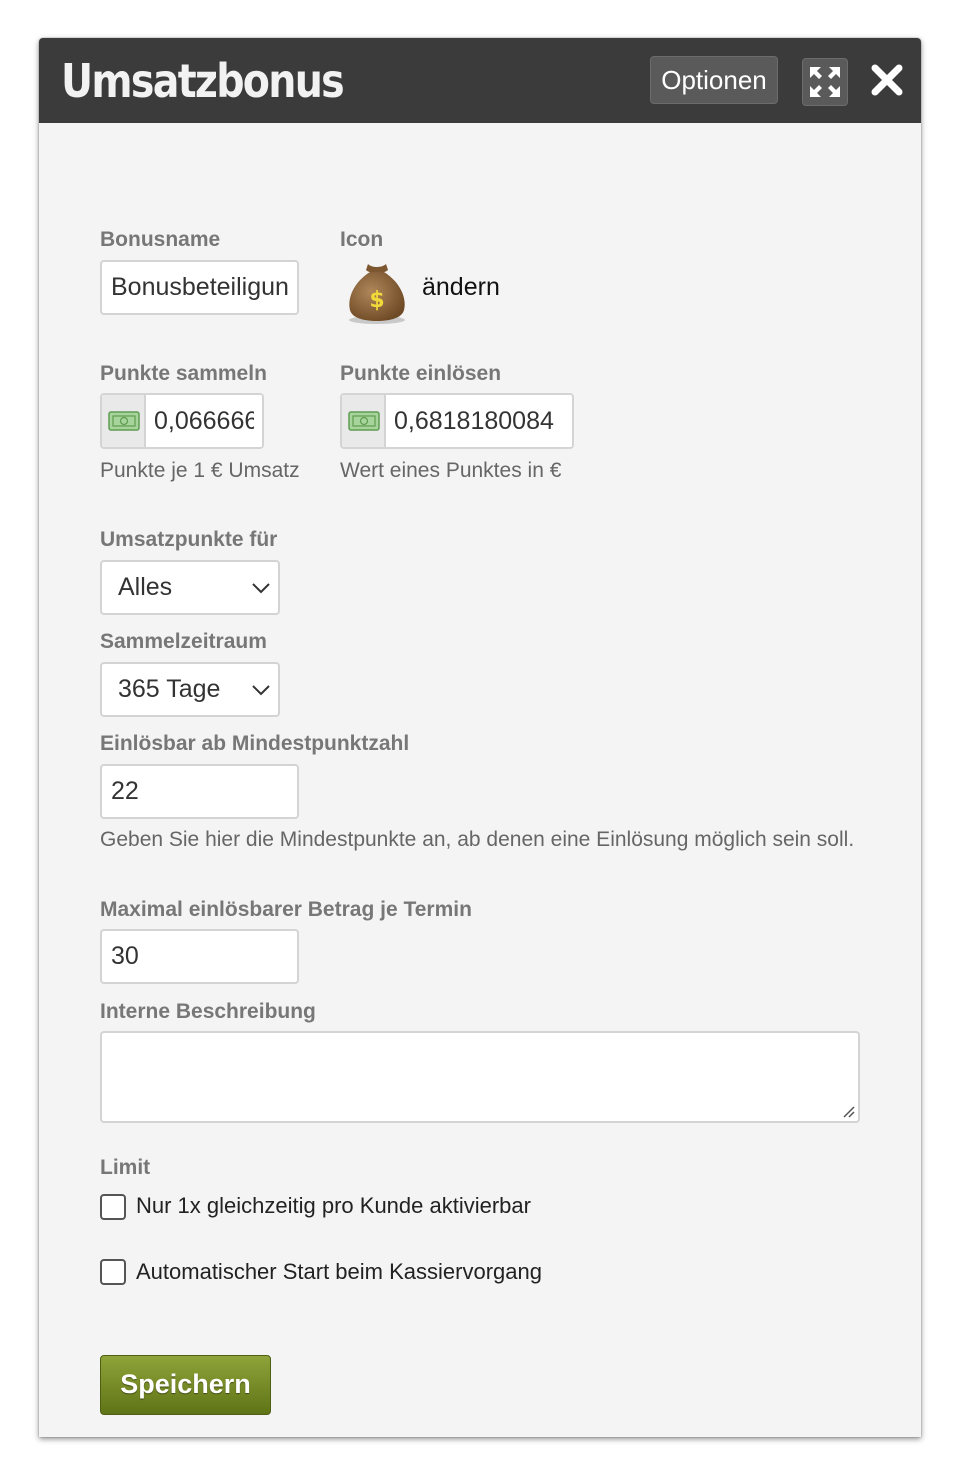  Describe the element at coordinates (160, 239) in the screenshot. I see `bonus-name-label: Bonusname` at that location.